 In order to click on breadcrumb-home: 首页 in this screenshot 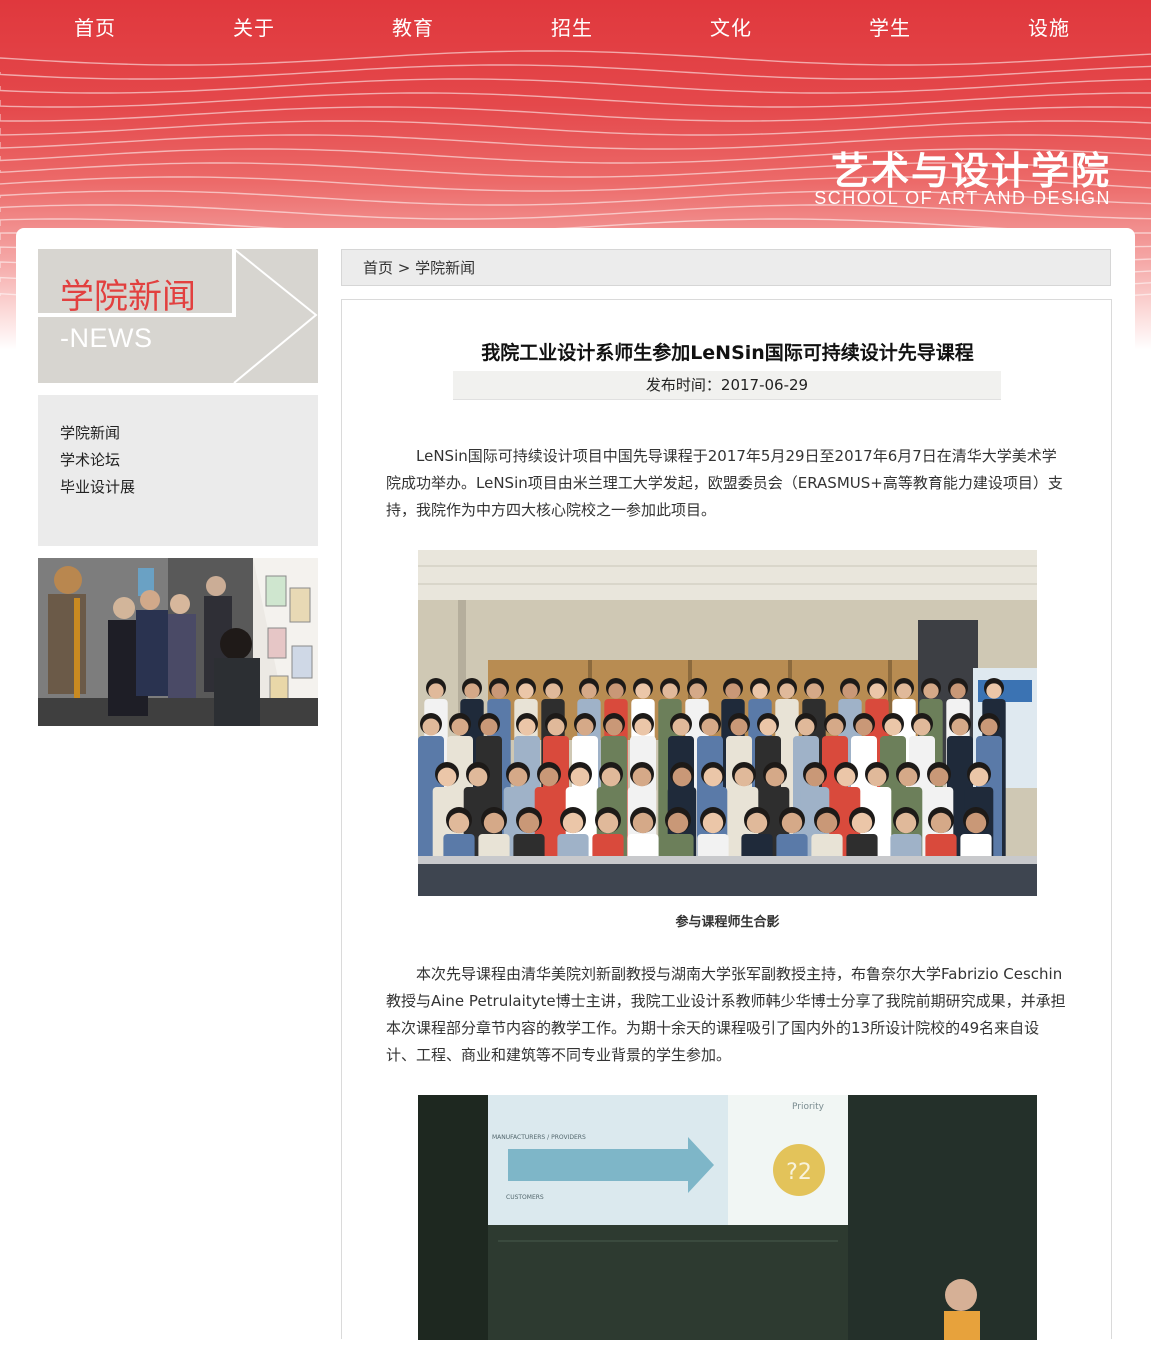, I will do `click(378, 268)`.